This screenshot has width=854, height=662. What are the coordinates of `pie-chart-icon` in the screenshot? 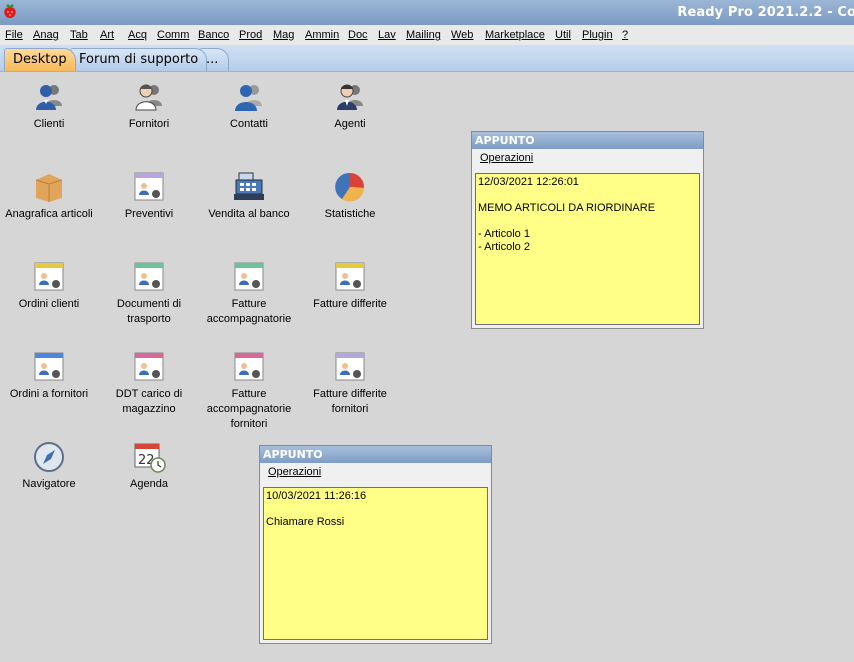 It's located at (350, 187).